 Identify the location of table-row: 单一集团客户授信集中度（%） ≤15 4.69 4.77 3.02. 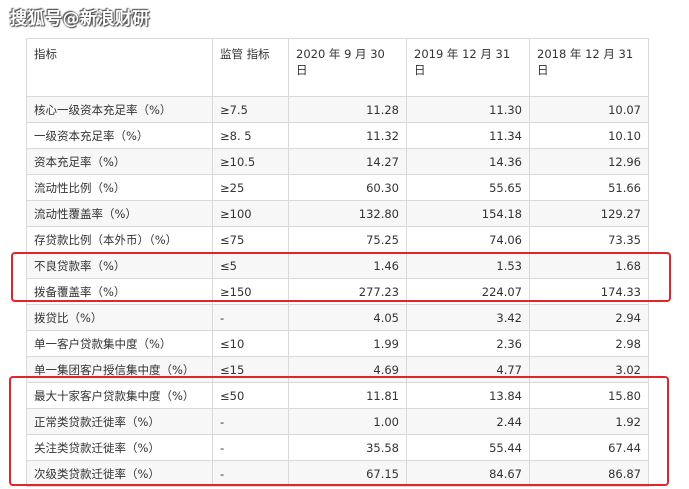
(337, 369).